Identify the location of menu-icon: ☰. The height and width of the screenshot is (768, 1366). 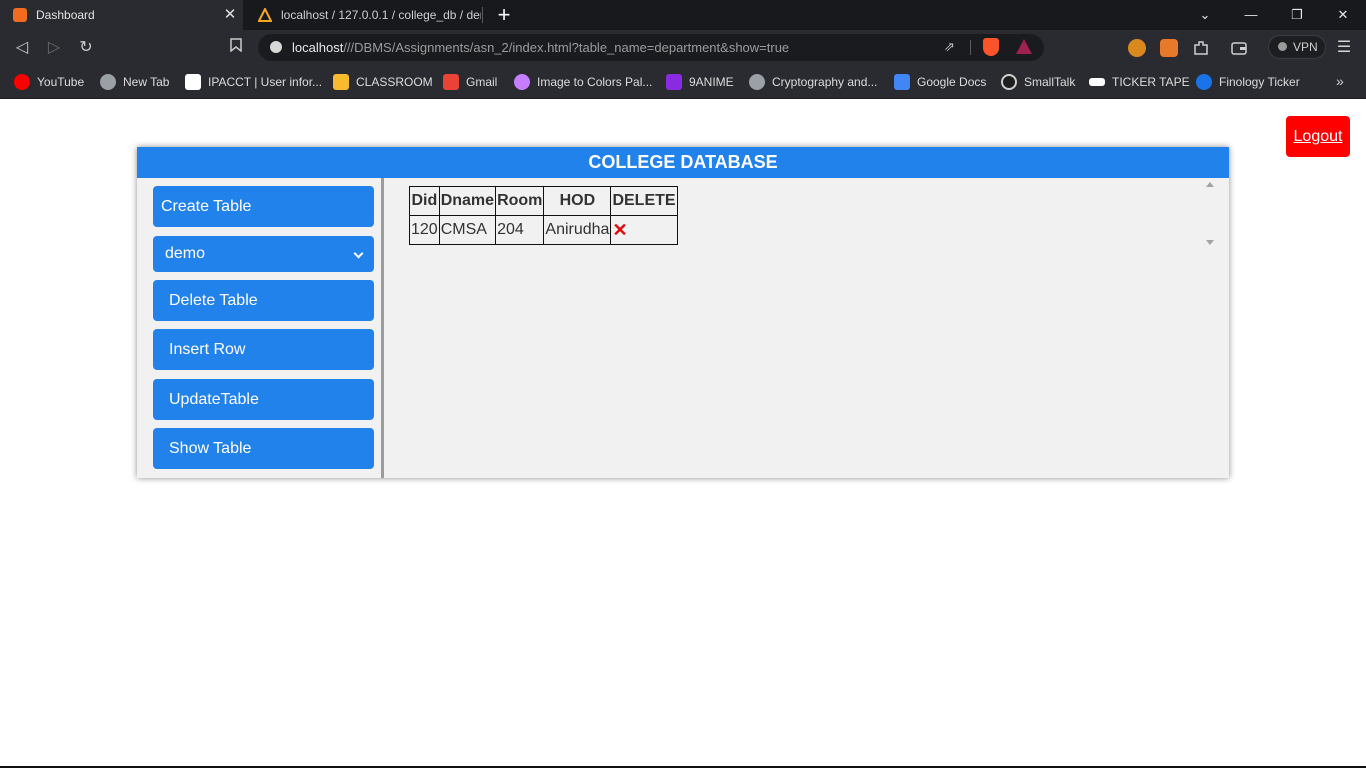
(1344, 48).